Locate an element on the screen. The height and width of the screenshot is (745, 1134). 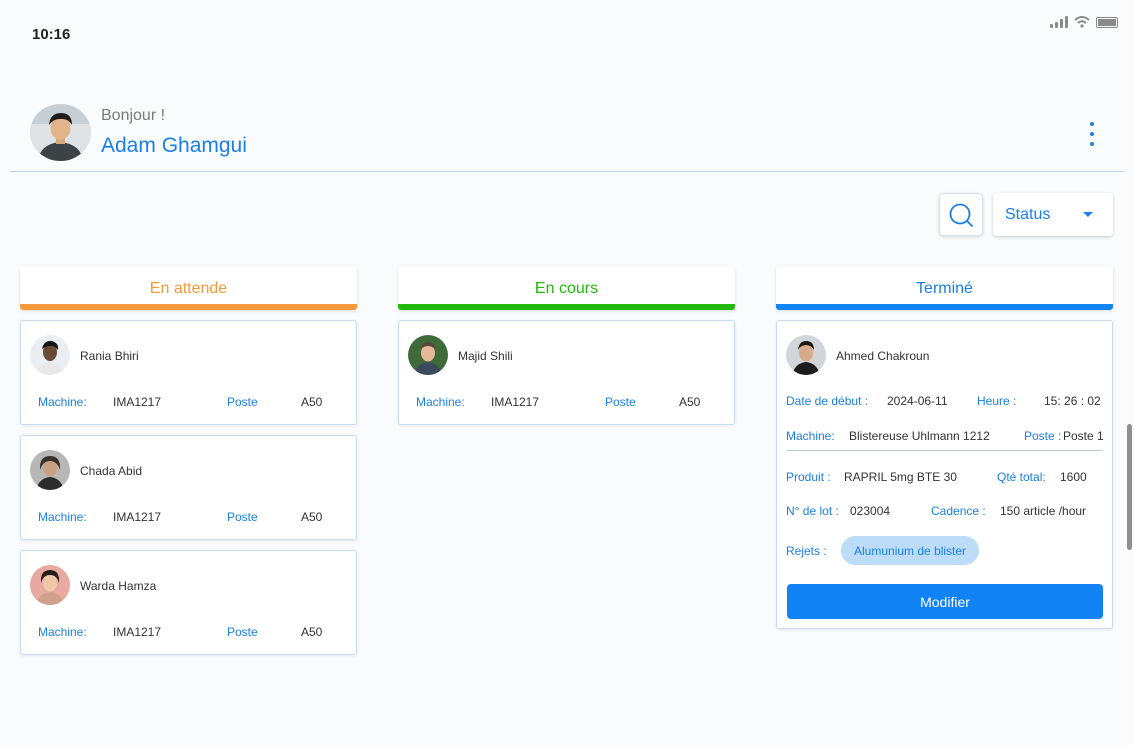
cadence-value: 150 article /hour is located at coordinates (1043, 511).